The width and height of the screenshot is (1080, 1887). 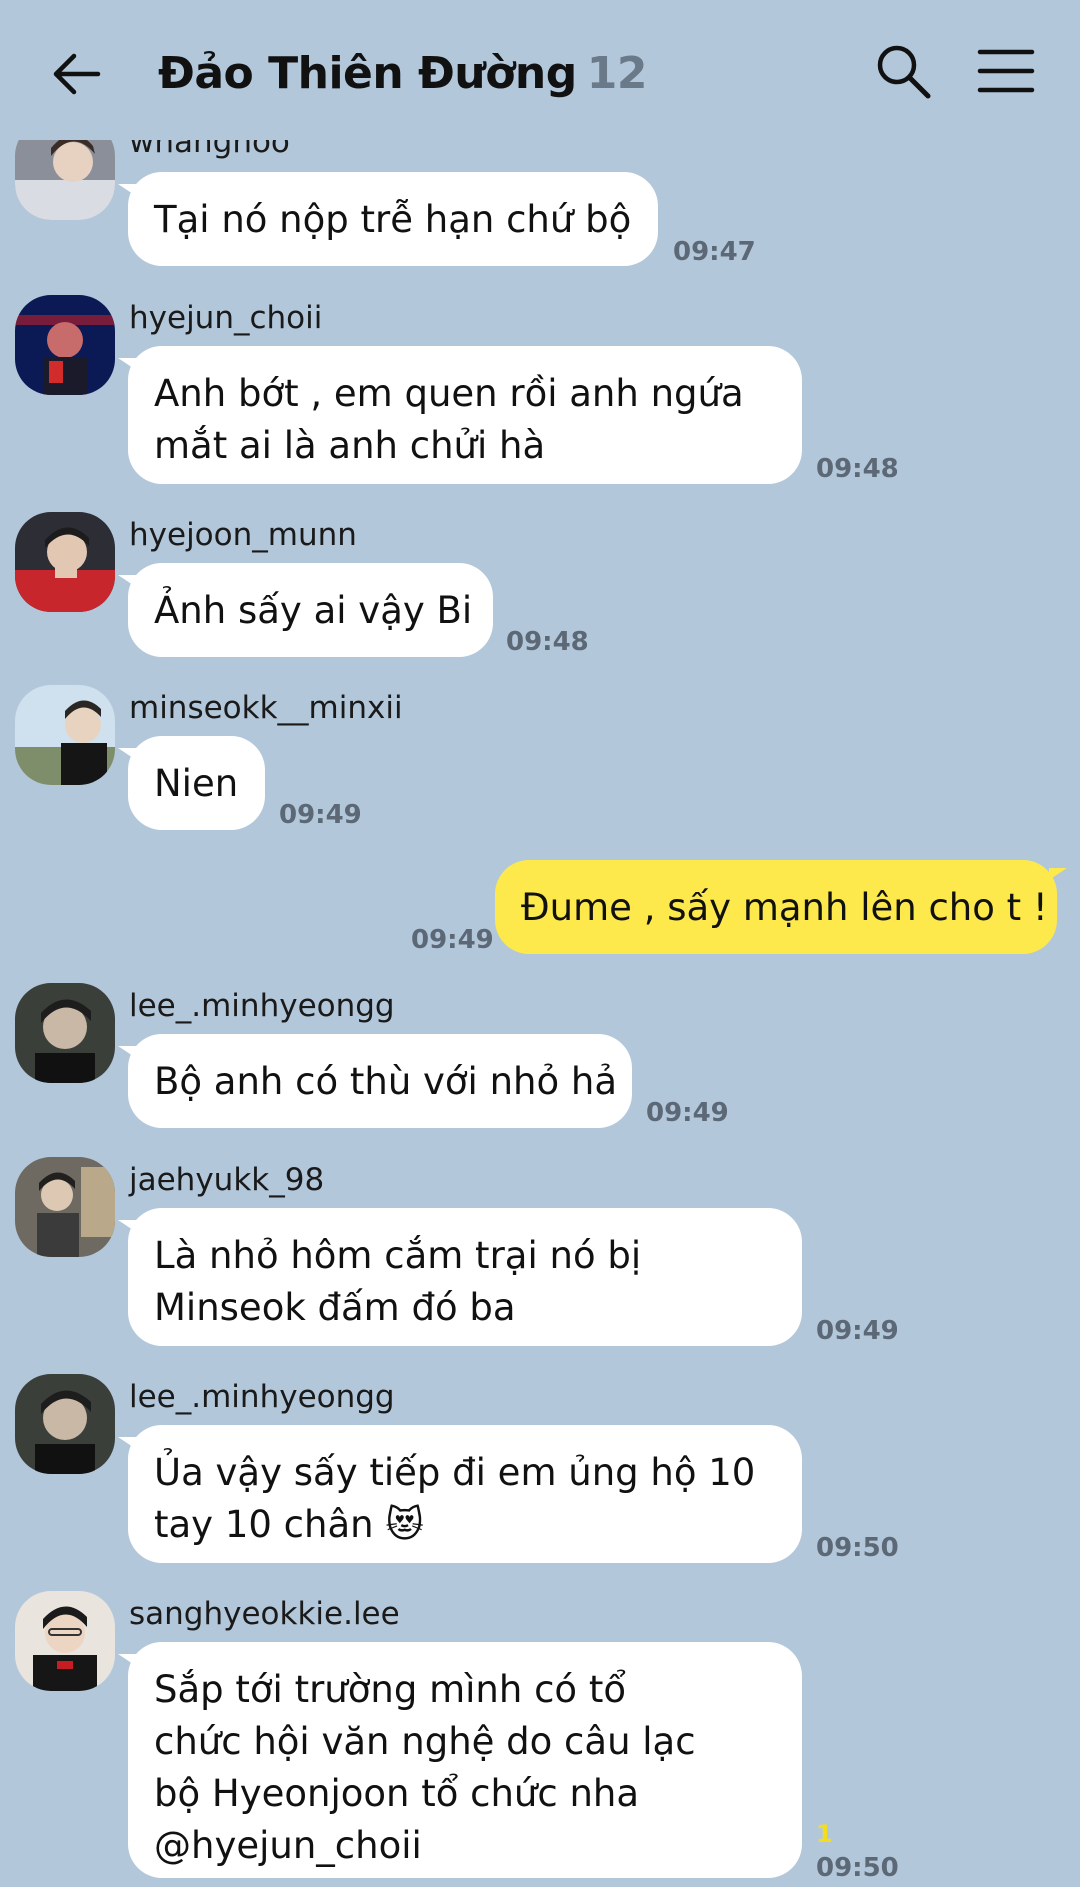 What do you see at coordinates (305, 610) in the screenshot?
I see `message-bubble: Ảnh sấy ai vậy Bi` at bounding box center [305, 610].